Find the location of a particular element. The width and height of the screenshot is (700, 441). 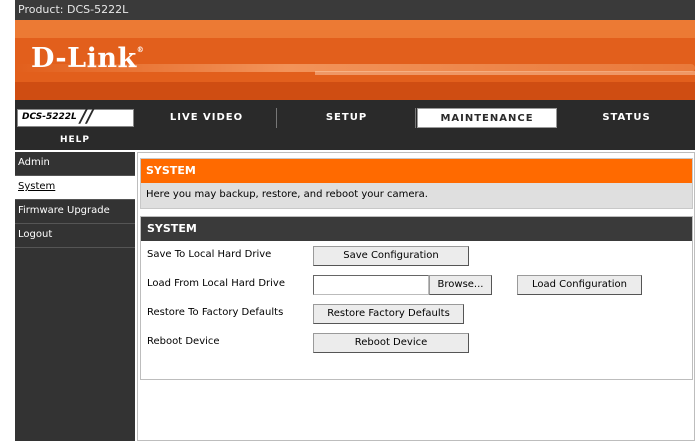

tab-status: STATUS is located at coordinates (626, 118).